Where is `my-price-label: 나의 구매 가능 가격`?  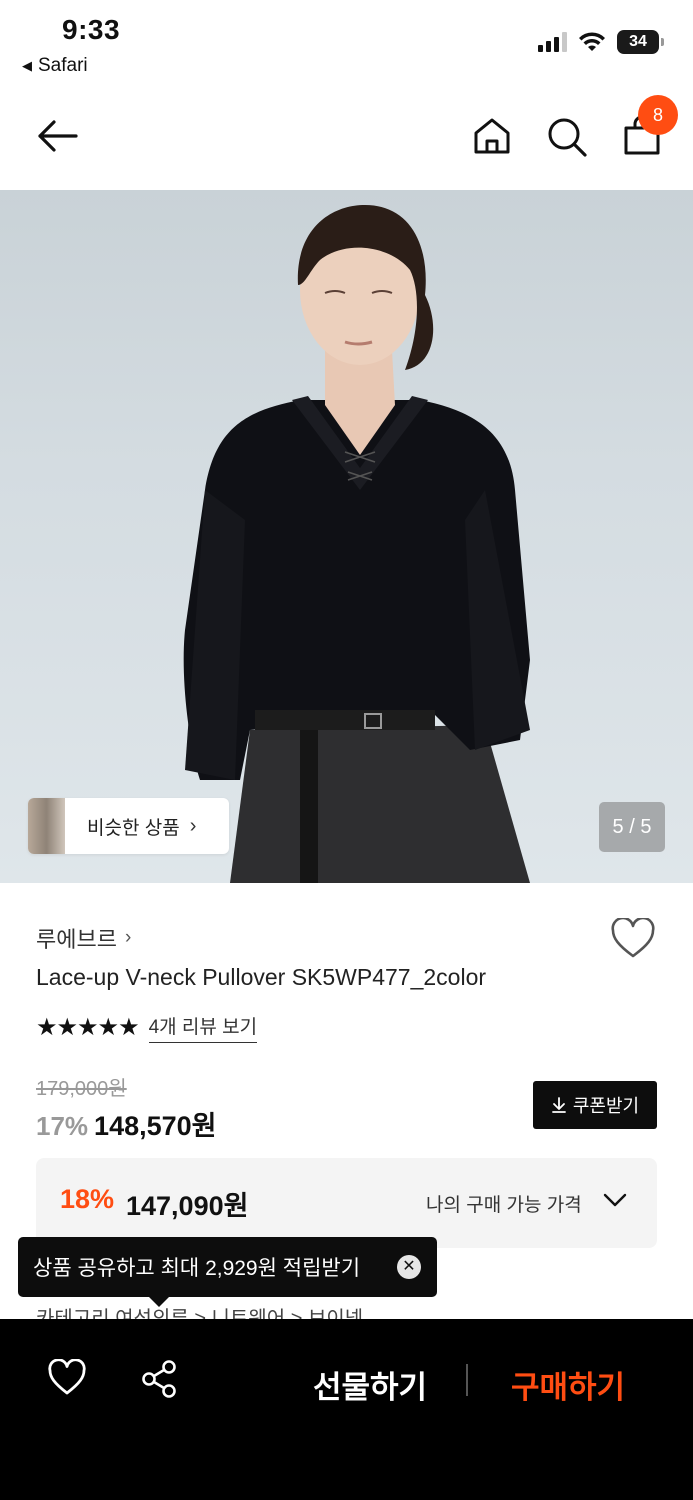
my-price-label: 나의 구매 가능 가격 is located at coordinates (504, 1205).